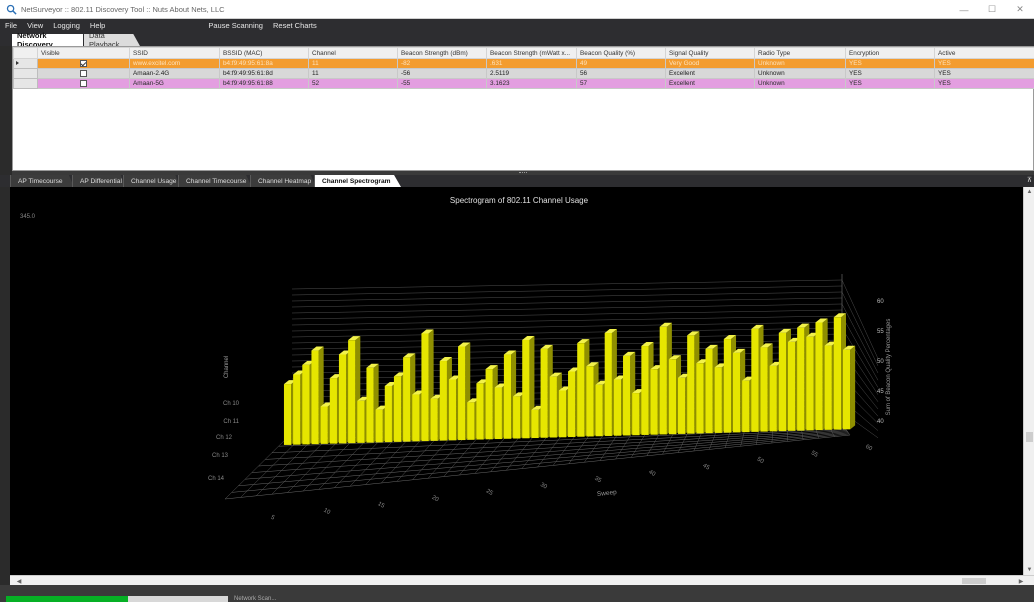  I want to click on tab-ap-timecourse: AP Timecourse, so click(42, 181).